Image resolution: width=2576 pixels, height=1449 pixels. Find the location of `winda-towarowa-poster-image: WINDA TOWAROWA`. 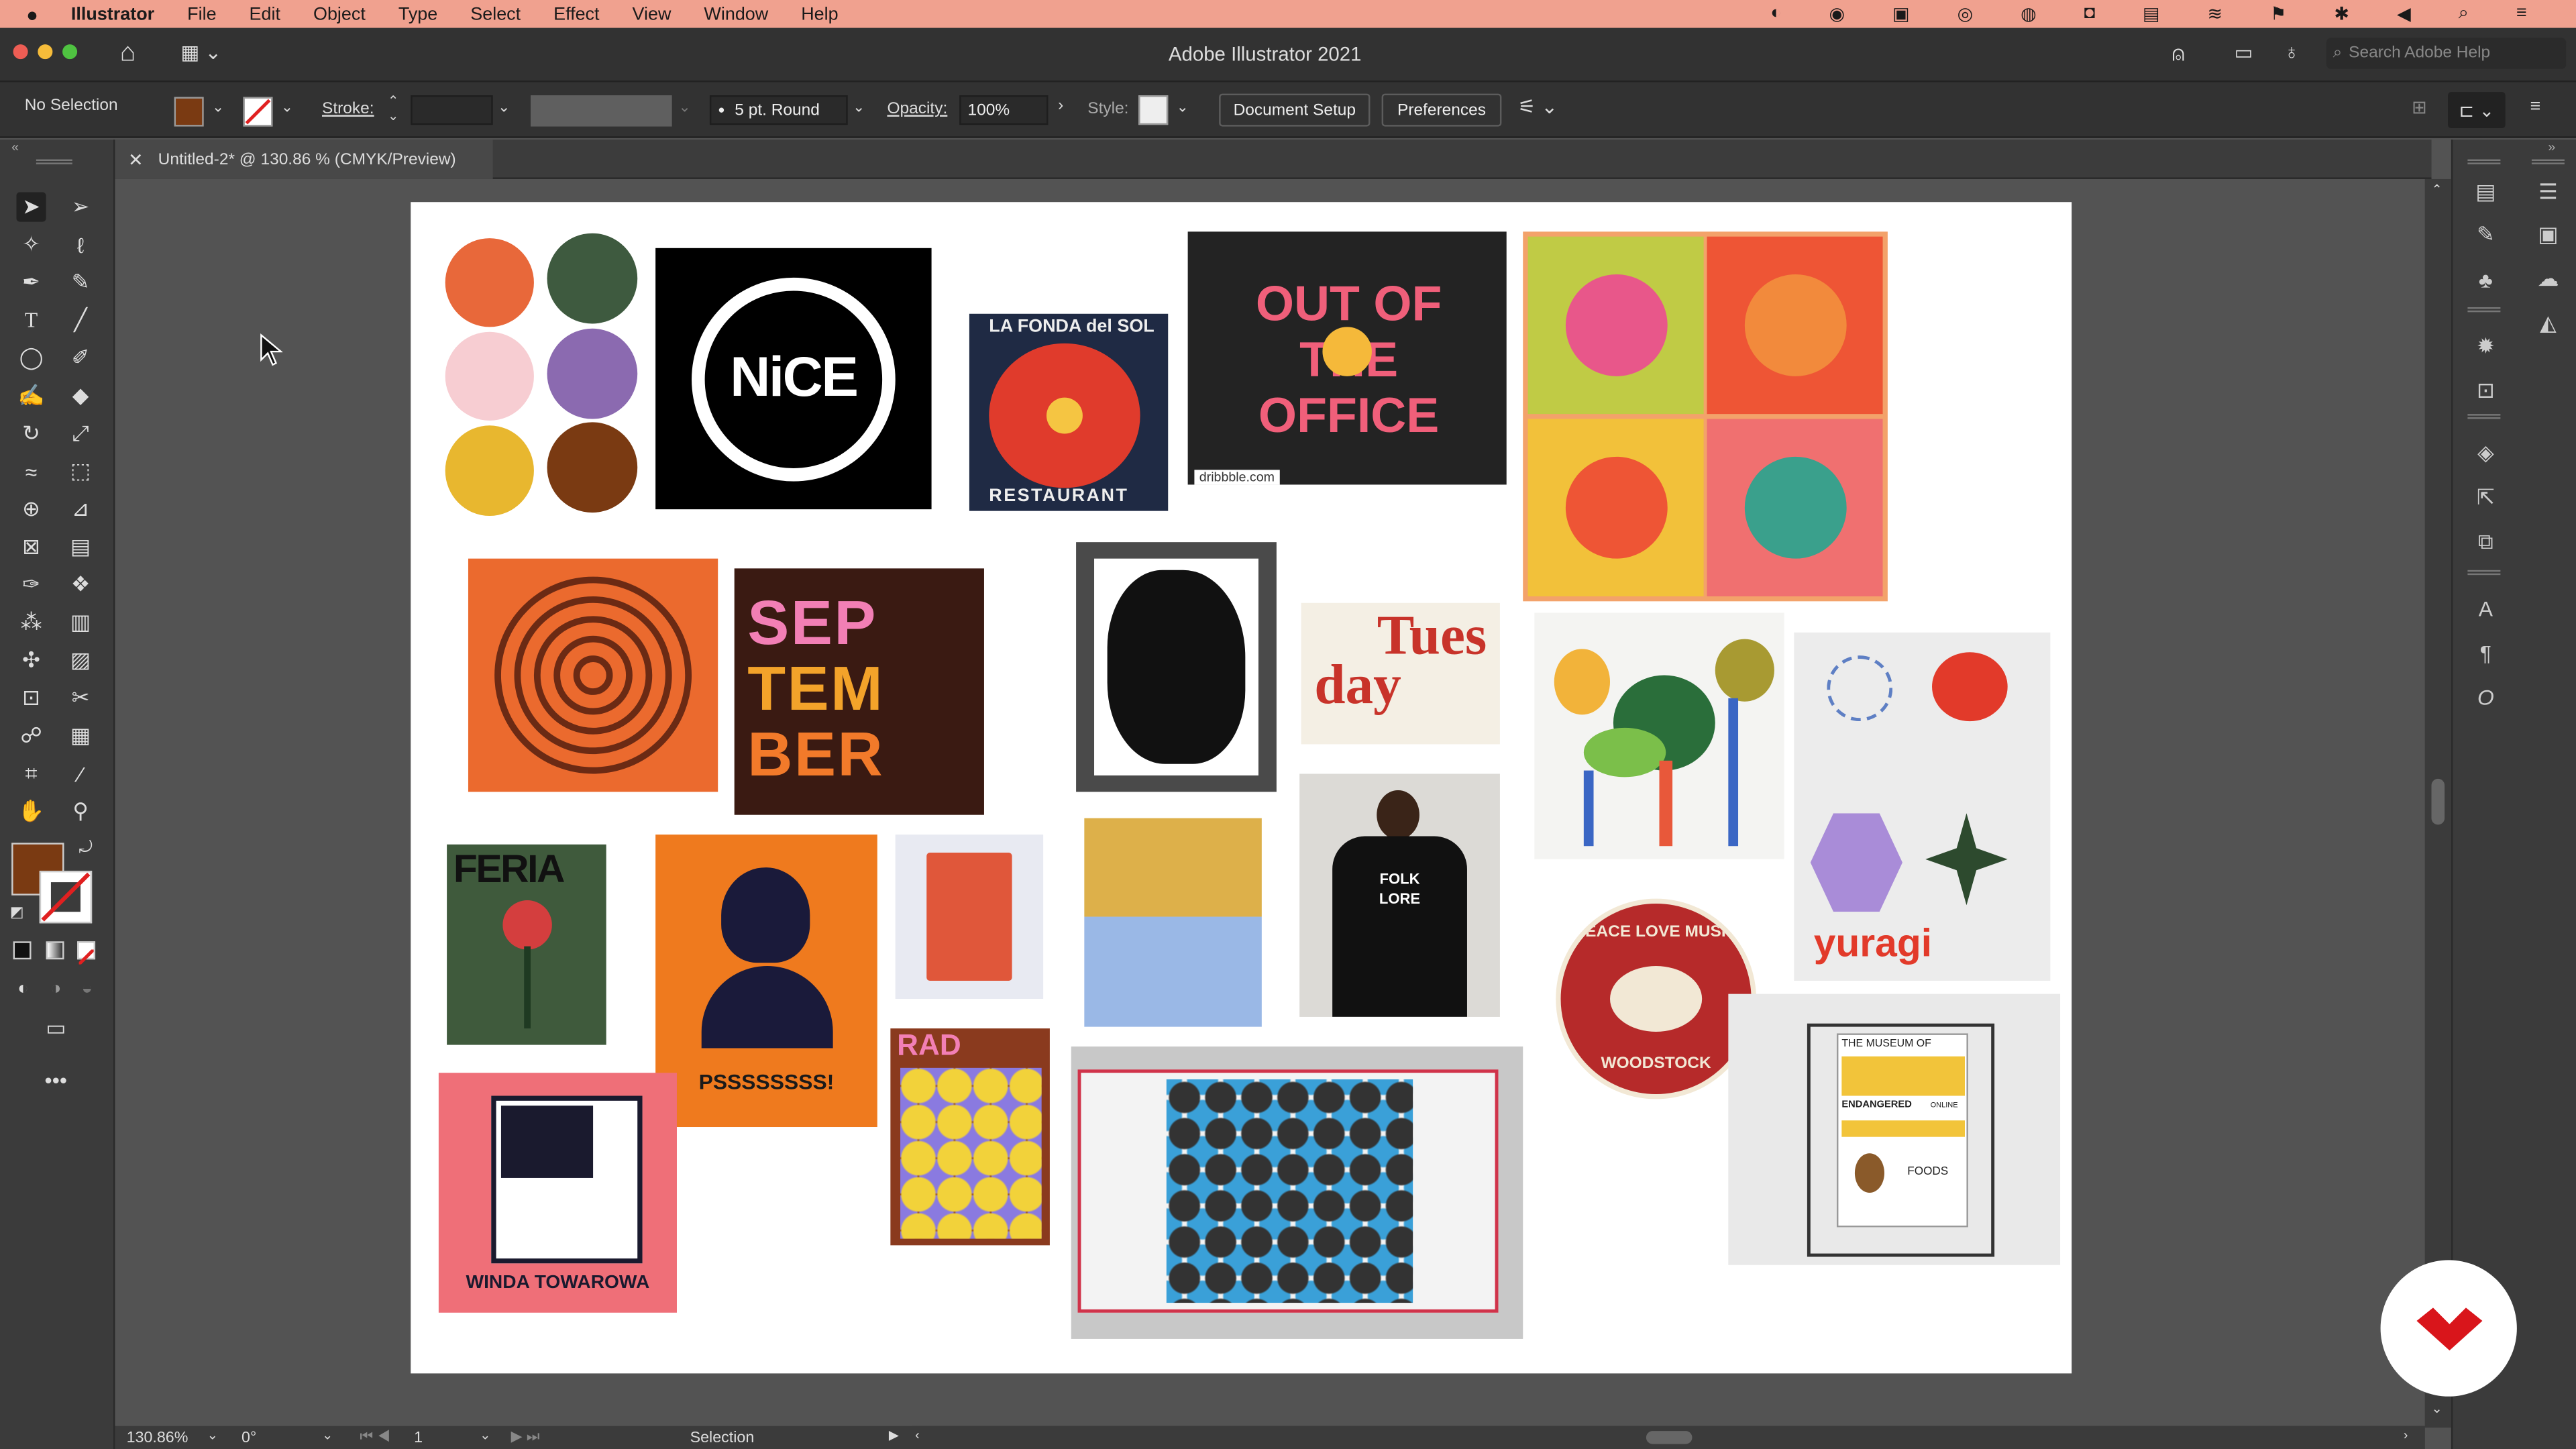

winda-towarowa-poster-image: WINDA TOWAROWA is located at coordinates (557, 1193).